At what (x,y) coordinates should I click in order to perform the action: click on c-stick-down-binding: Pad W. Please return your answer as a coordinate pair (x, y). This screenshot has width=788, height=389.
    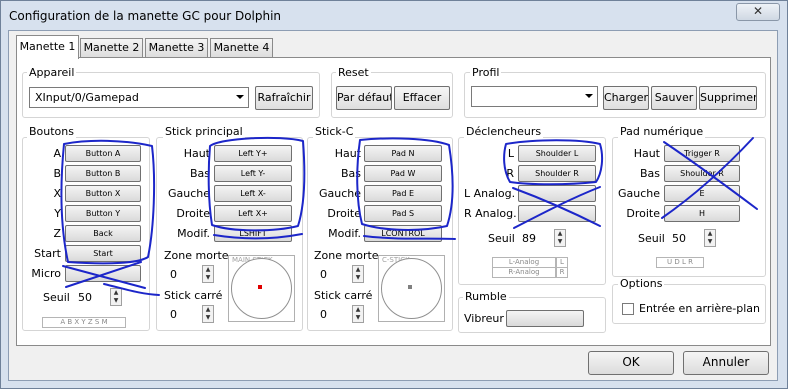
    Looking at the image, I should click on (403, 173).